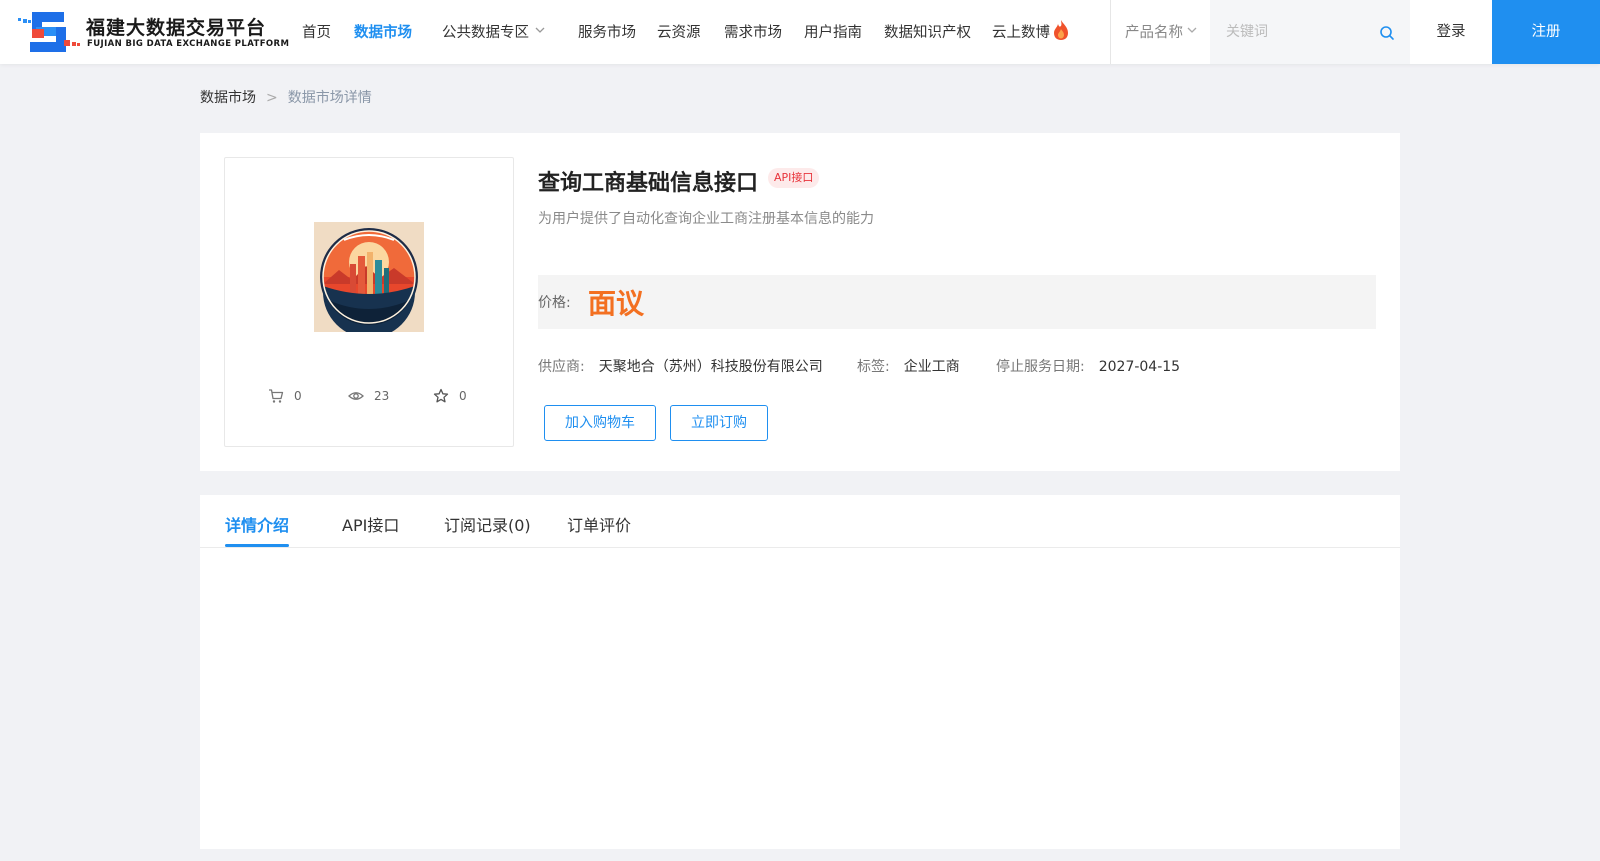 The width and height of the screenshot is (1600, 861). What do you see at coordinates (257, 524) in the screenshot?
I see `tab-details: 详情介绍` at bounding box center [257, 524].